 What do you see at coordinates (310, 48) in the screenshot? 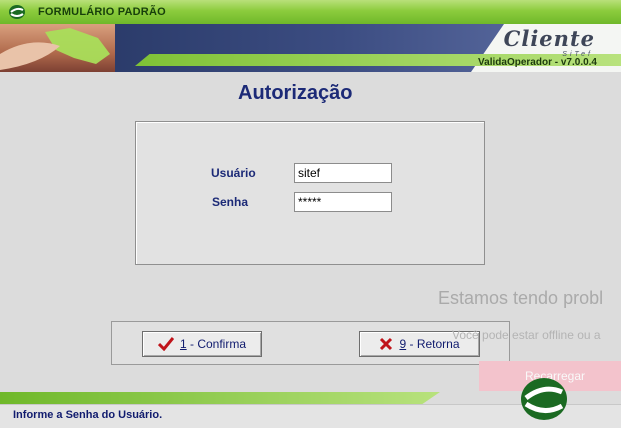
I see `header-banner: Cliente SiTef ValidaOperador - v7.0.0.4` at bounding box center [310, 48].